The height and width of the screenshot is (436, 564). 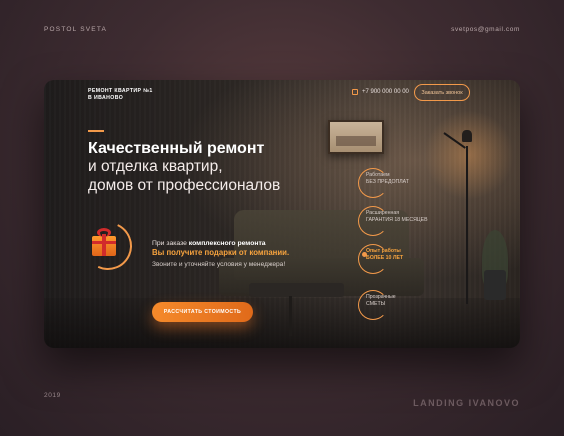 I want to click on promo-line-1: При заказе комплексного ремонта, so click(x=209, y=243).